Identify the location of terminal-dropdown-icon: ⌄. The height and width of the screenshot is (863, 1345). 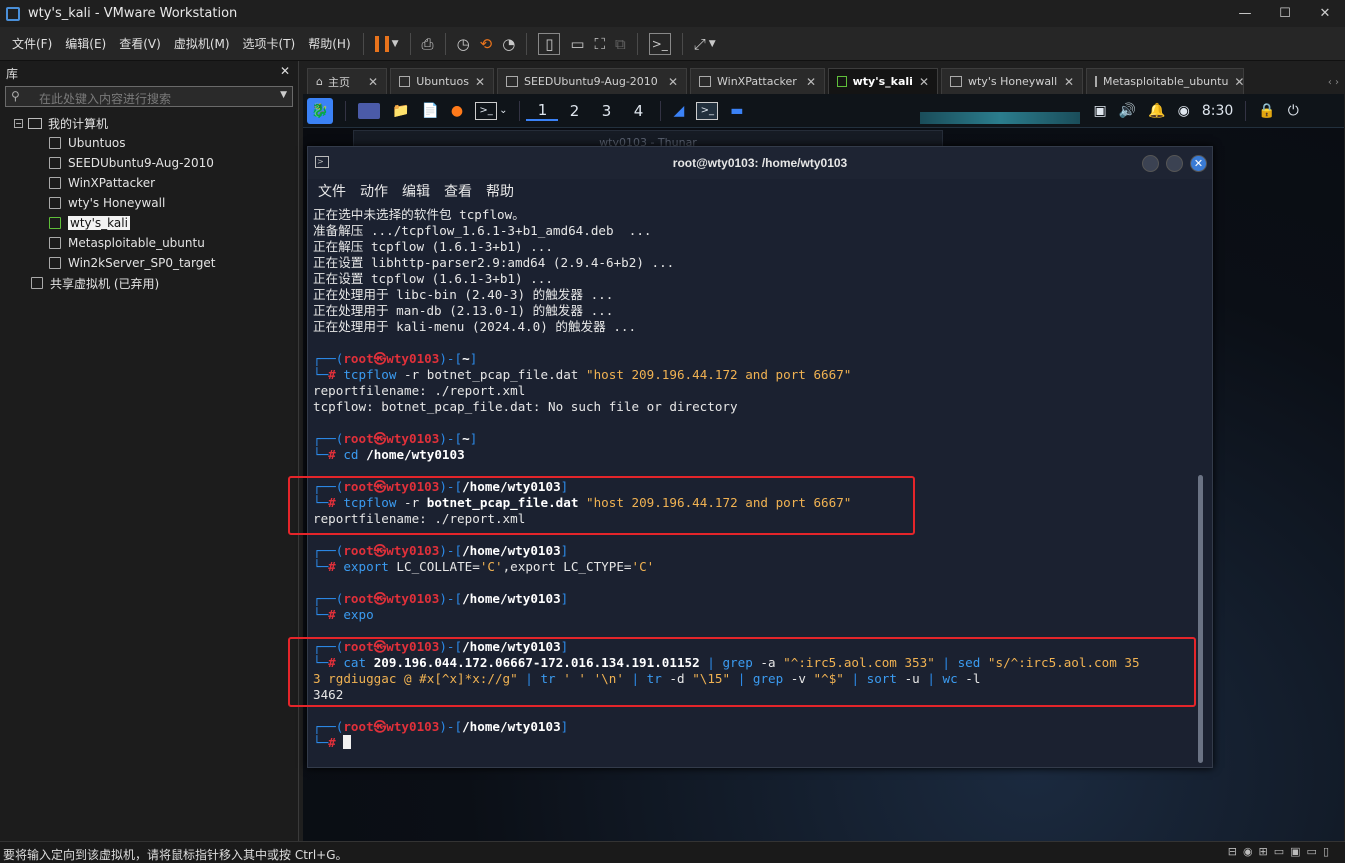
(503, 110).